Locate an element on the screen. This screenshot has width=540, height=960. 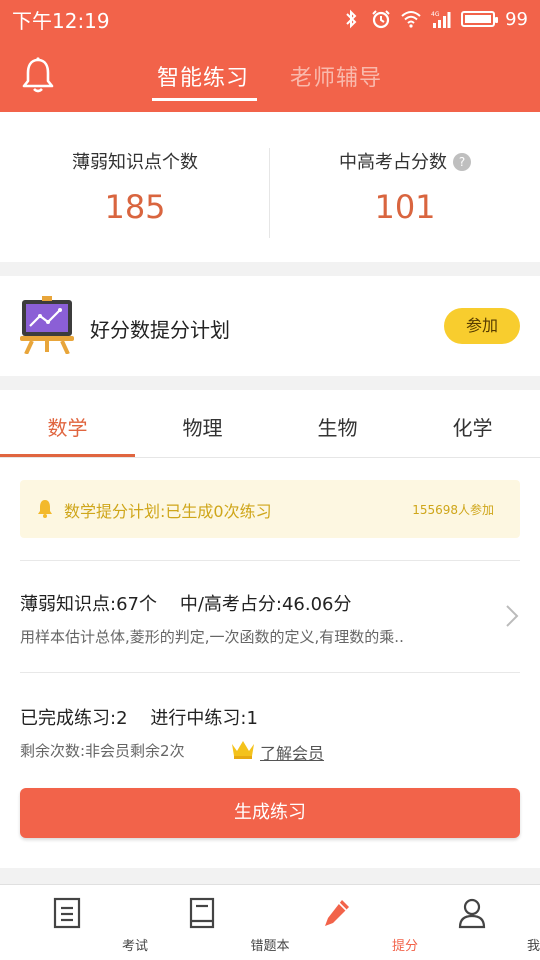
practice-progress: 已完成练习:2 进行中练习:1 is located at coordinates (139, 718).